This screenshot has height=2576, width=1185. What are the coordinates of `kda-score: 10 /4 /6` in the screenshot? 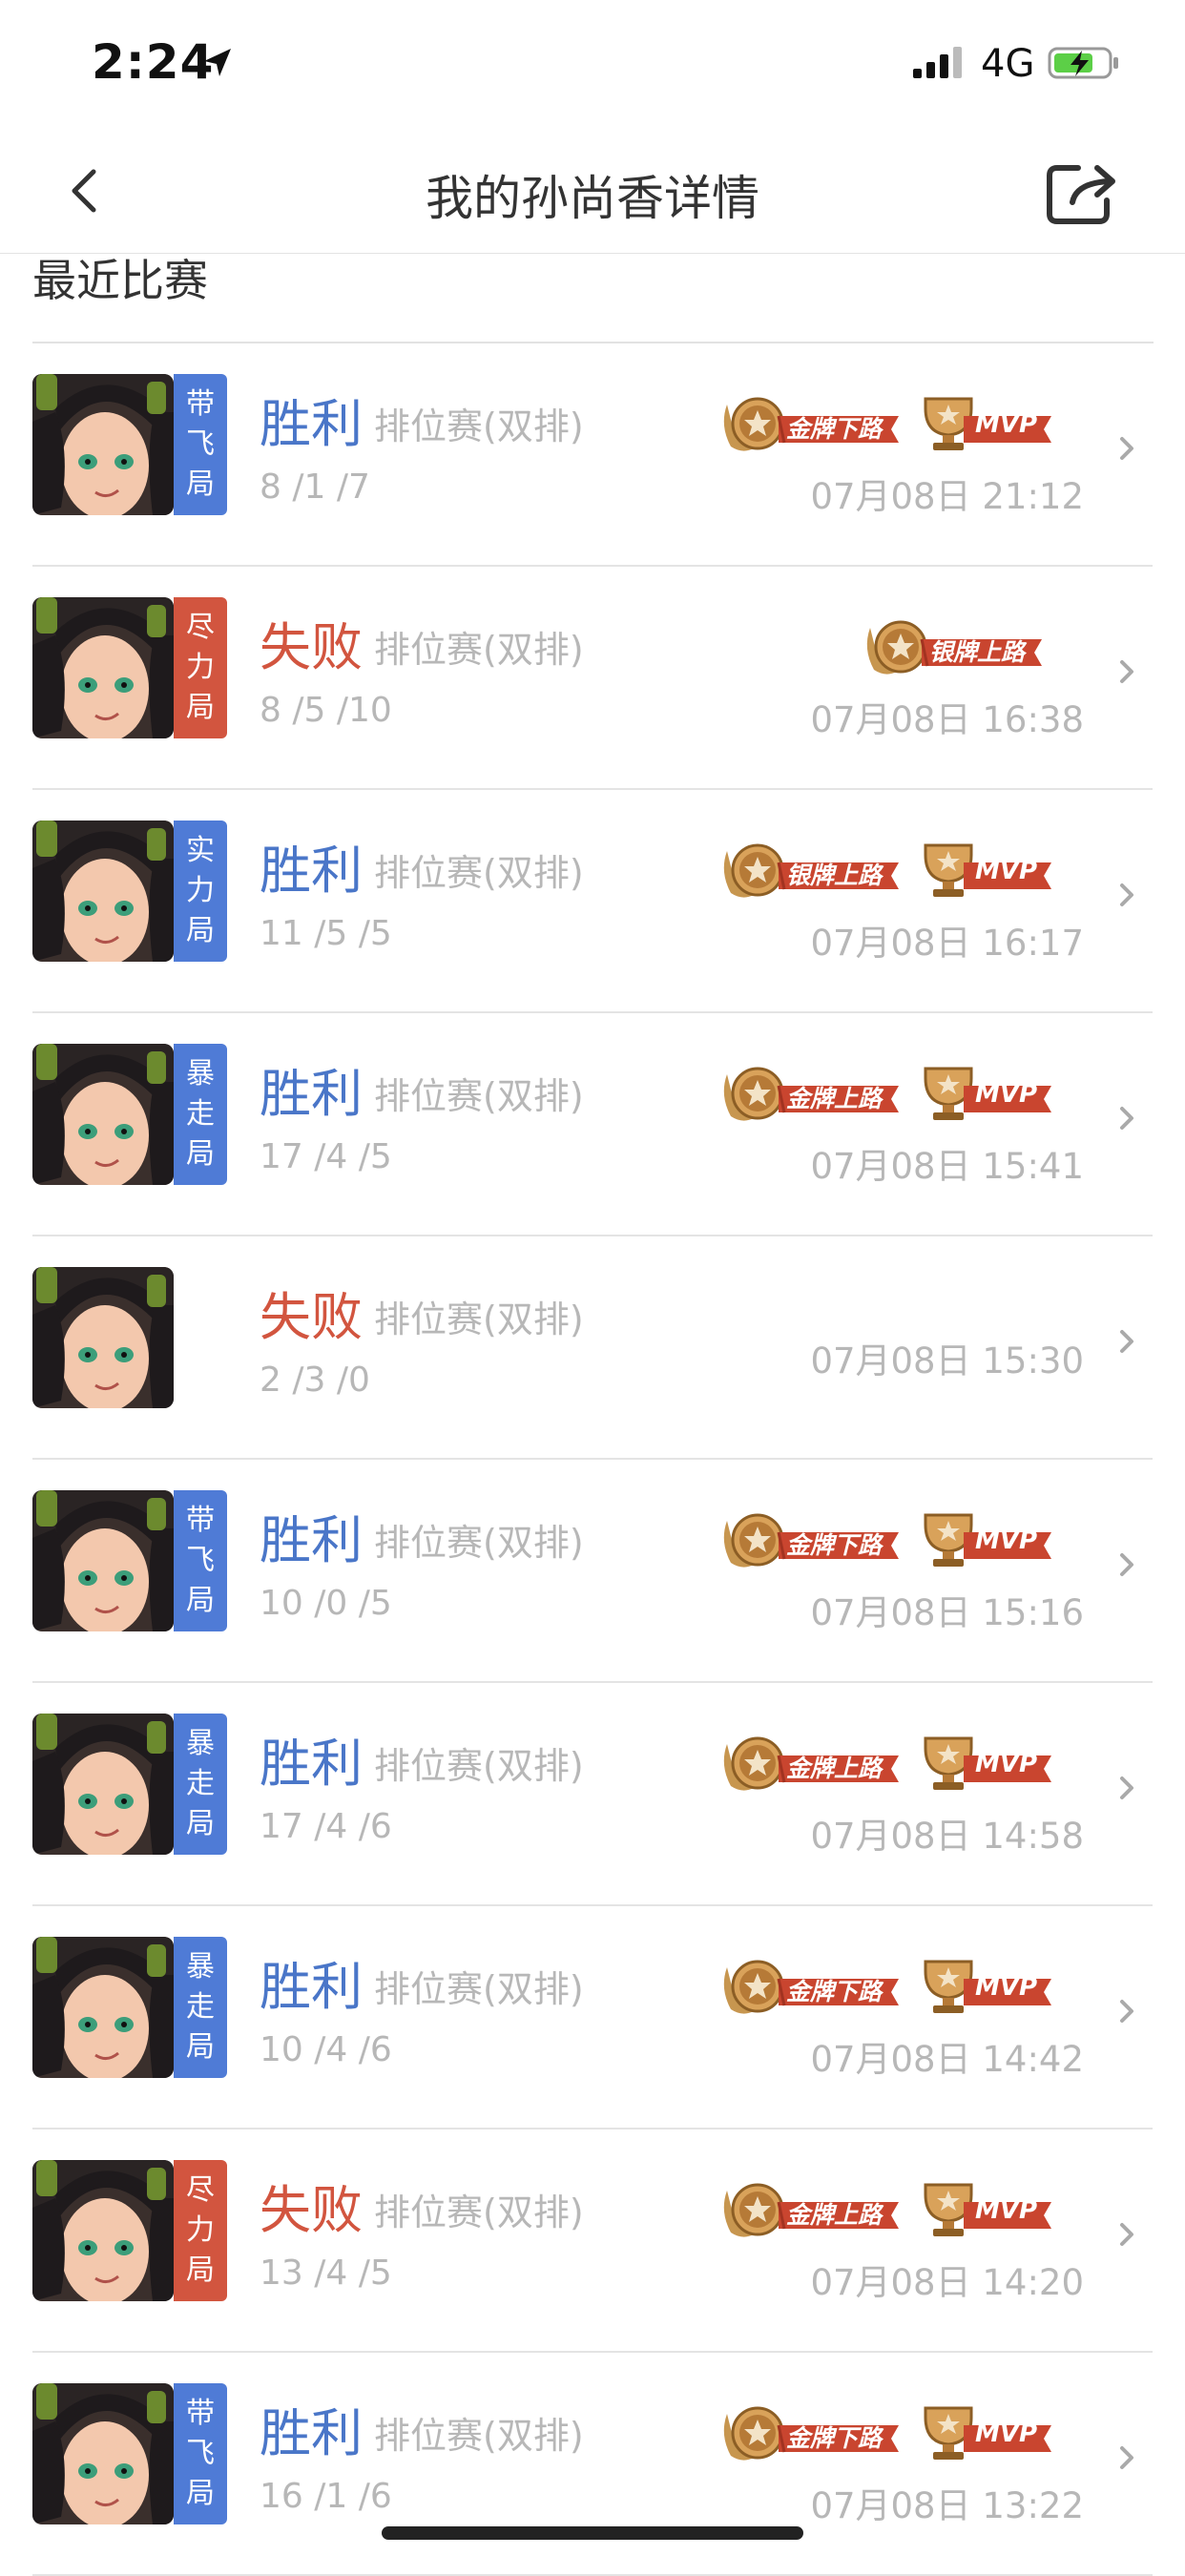 It's located at (326, 2049).